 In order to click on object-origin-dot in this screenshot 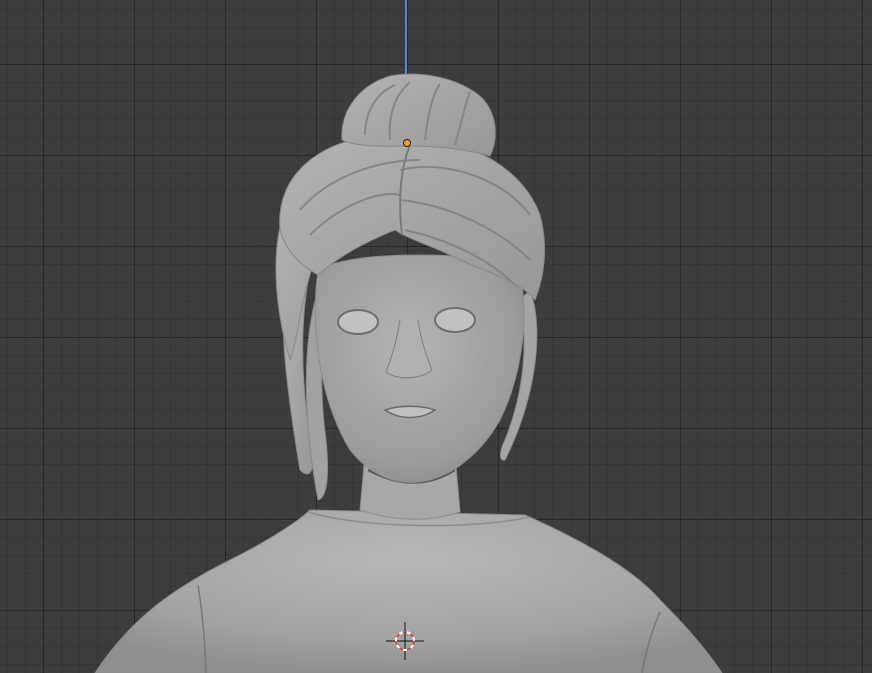, I will do `click(407, 143)`.